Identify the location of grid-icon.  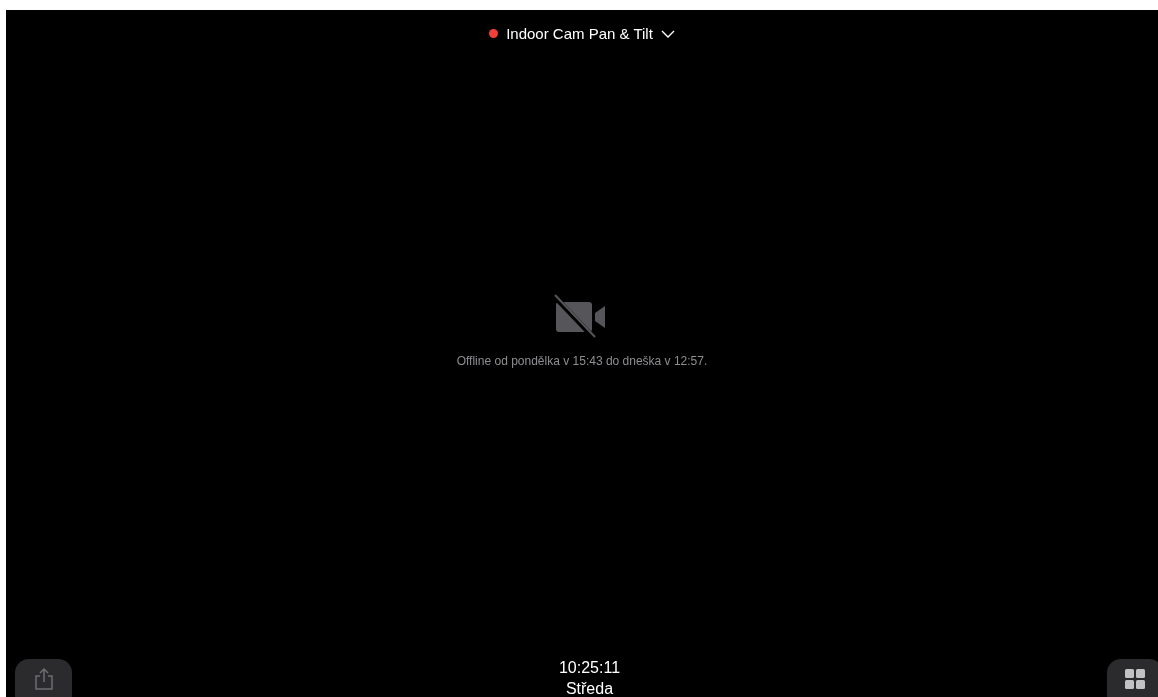
(1135, 679).